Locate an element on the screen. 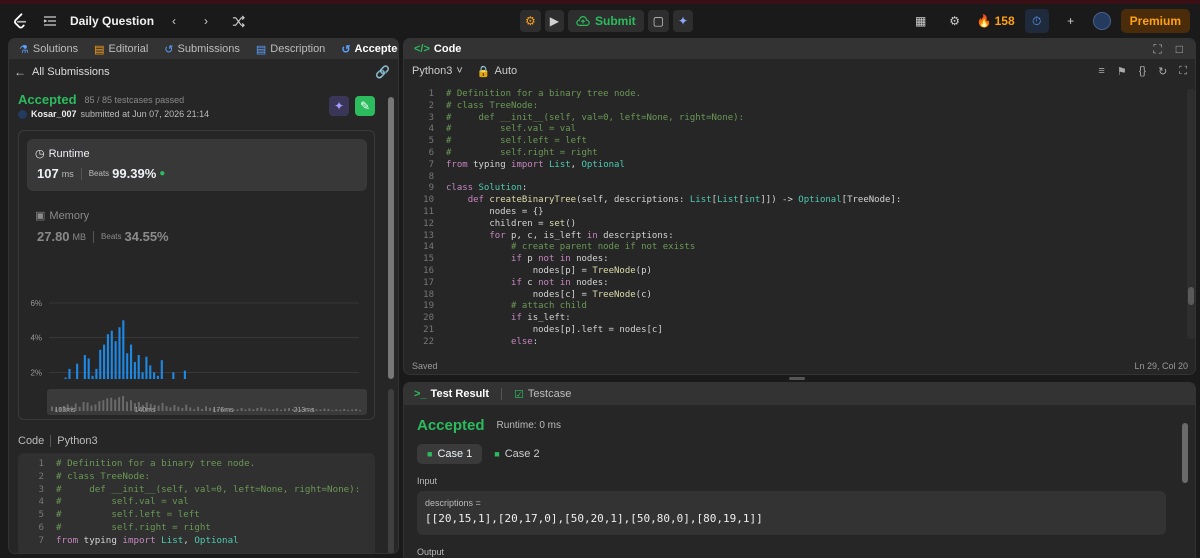 This screenshot has height=558, width=1200. arrow-left-icon: ← is located at coordinates (20, 72).